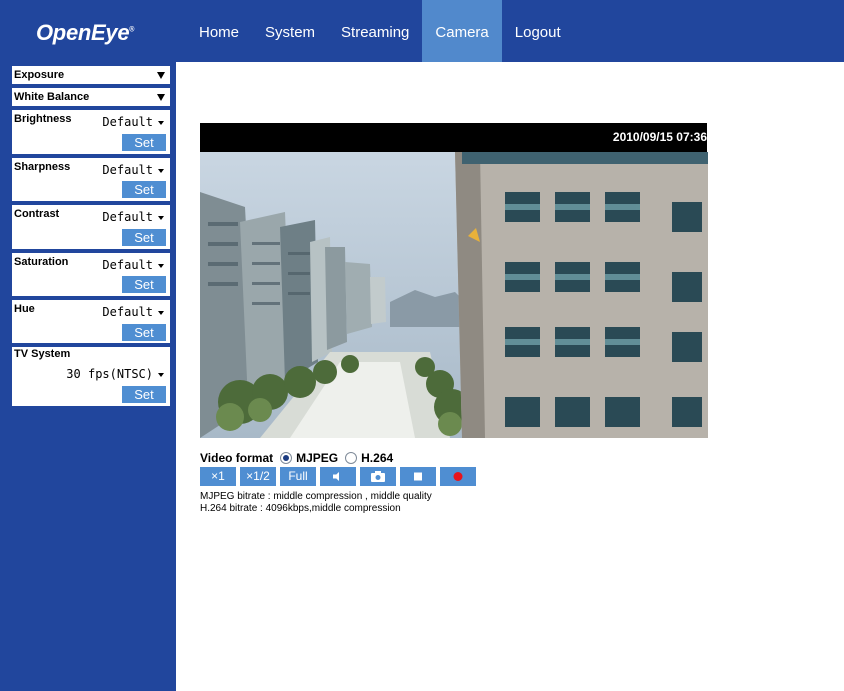 This screenshot has height=691, width=844. What do you see at coordinates (144, 284) in the screenshot?
I see `saturation-set-button: Set` at bounding box center [144, 284].